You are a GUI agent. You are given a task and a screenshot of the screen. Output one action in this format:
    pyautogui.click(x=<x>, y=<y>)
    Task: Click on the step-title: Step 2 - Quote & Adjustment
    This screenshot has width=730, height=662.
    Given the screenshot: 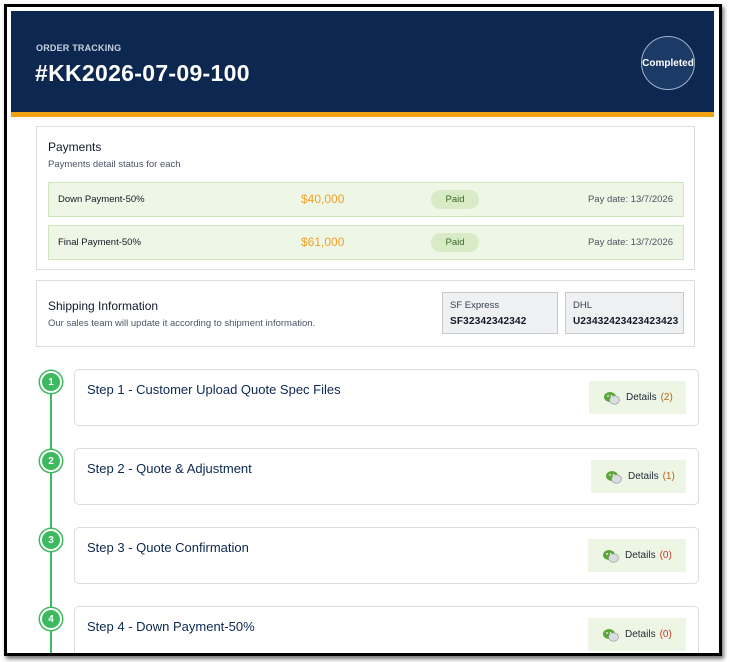 What is the action you would take?
    pyautogui.click(x=169, y=468)
    